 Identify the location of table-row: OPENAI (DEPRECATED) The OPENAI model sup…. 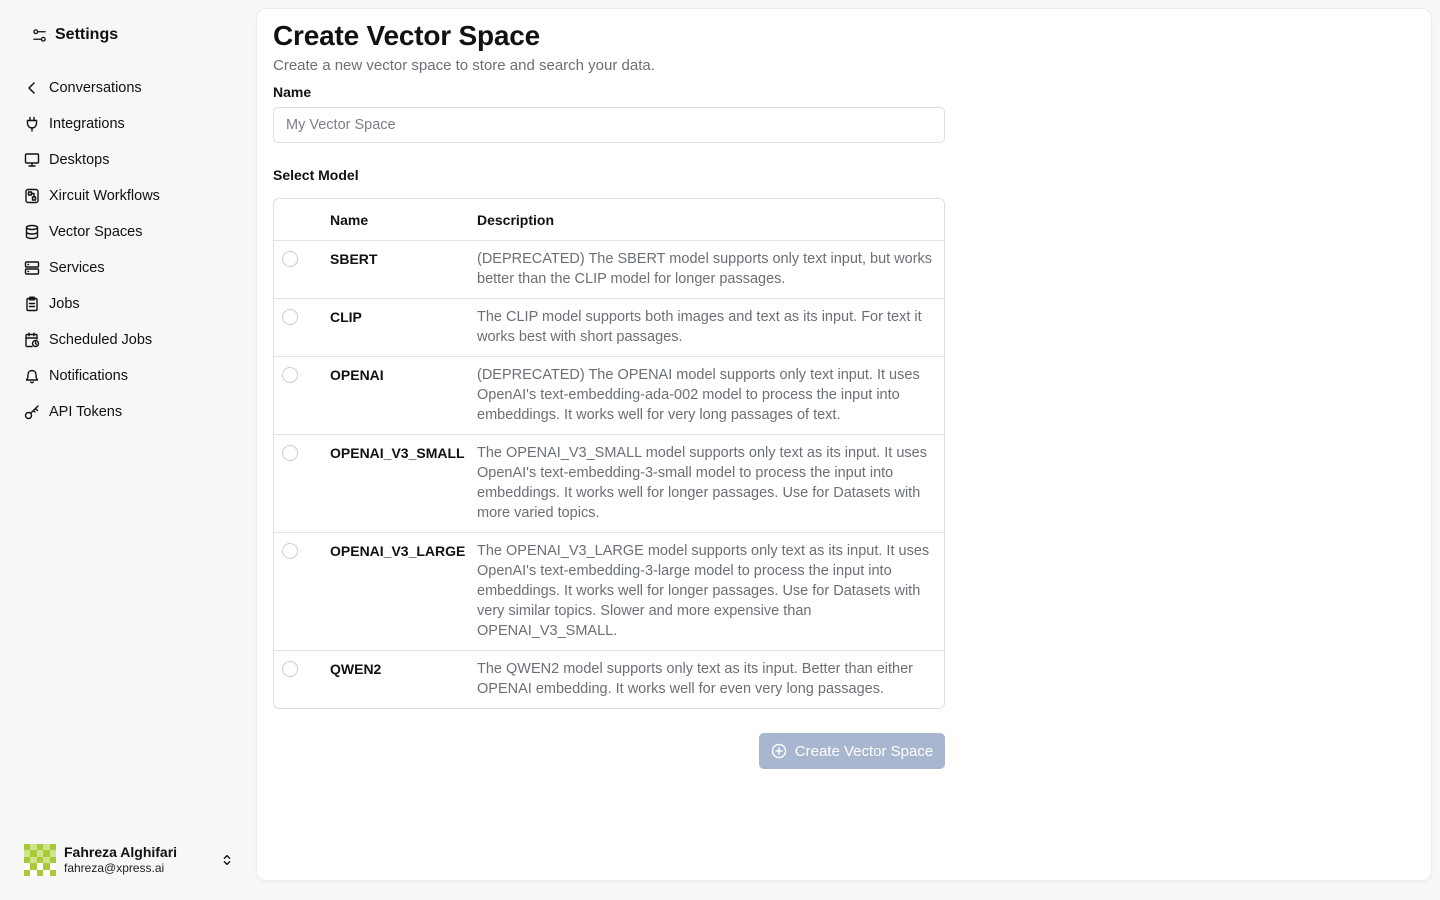
(609, 395).